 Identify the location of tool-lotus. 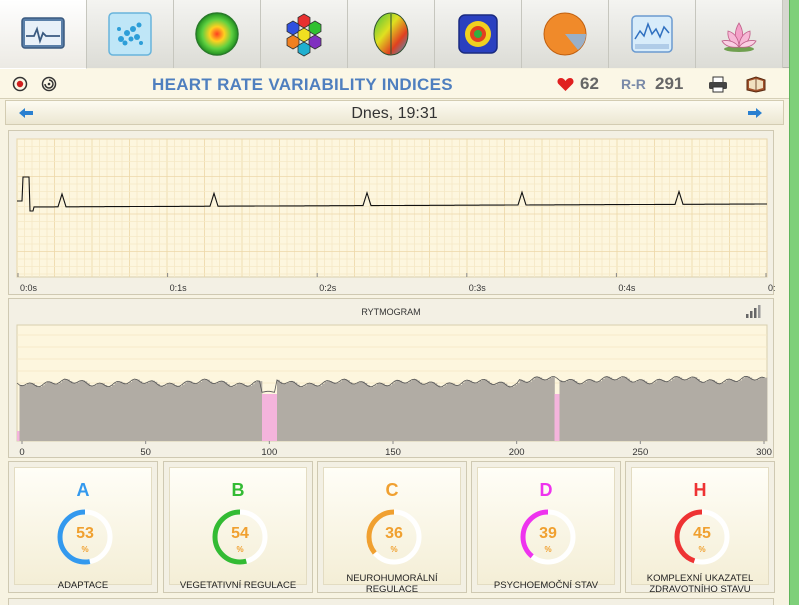
(739, 34).